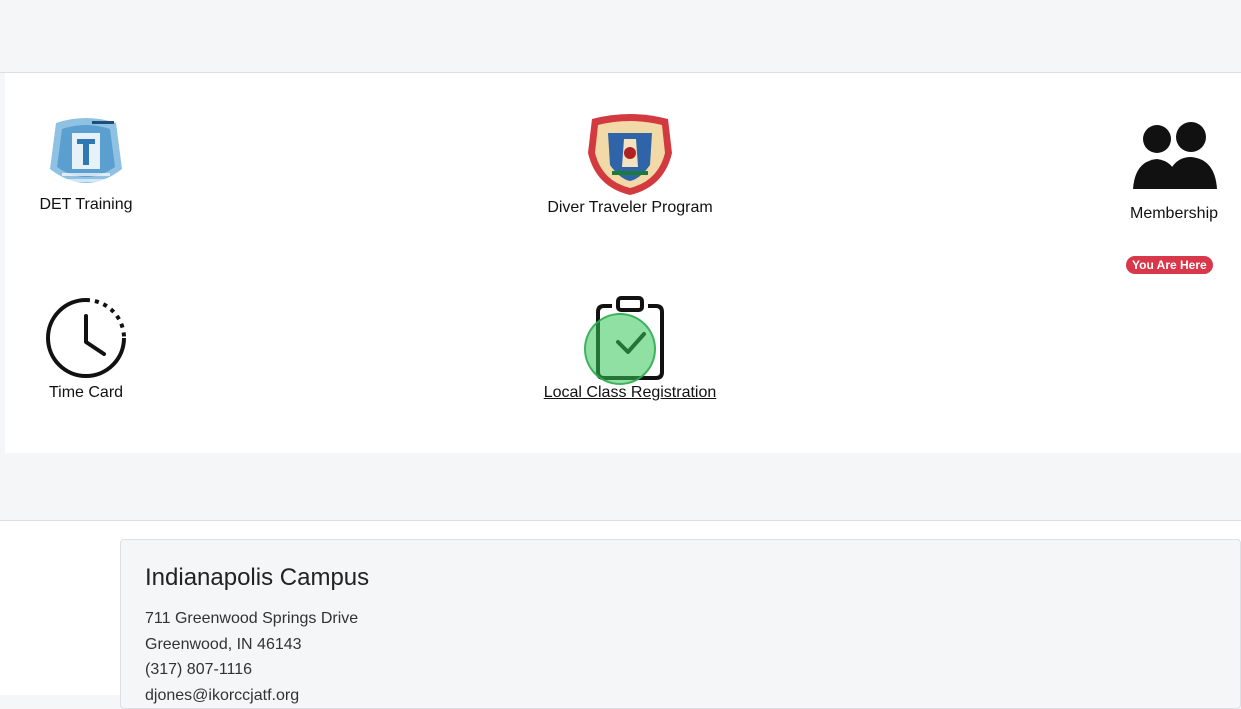  Describe the element at coordinates (630, 207) in the screenshot. I see `tile-diver-traveler-program-label: Diver Traveler Program` at that location.